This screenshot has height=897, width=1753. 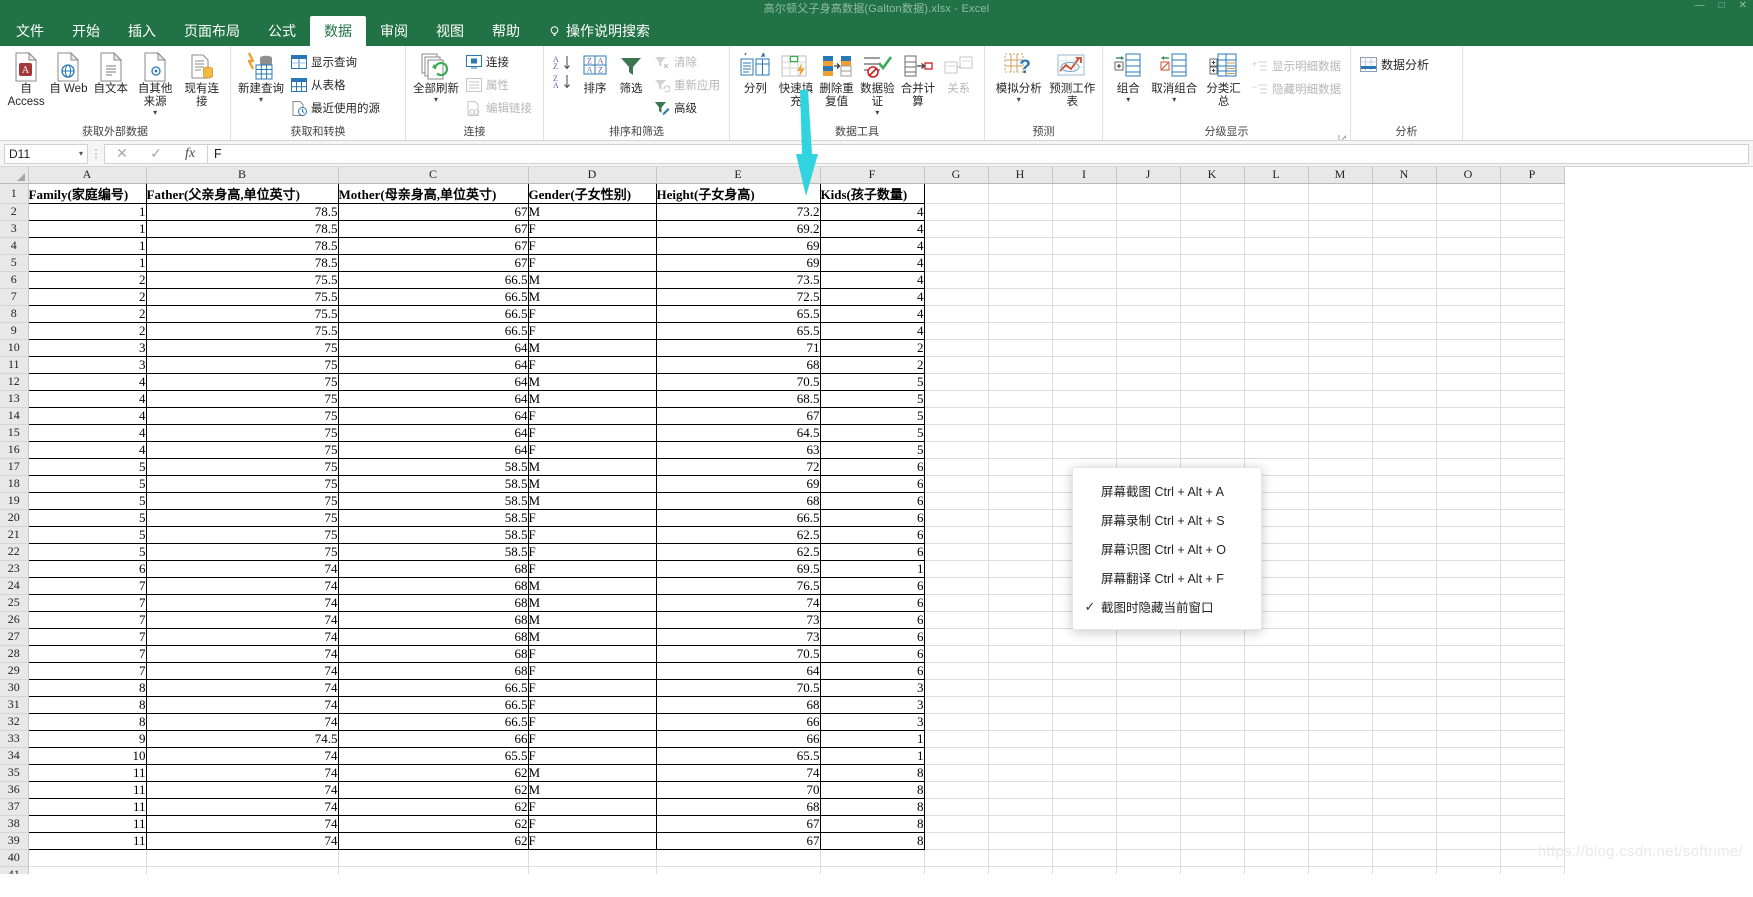 I want to click on cell-F19: 6, so click(x=872, y=500).